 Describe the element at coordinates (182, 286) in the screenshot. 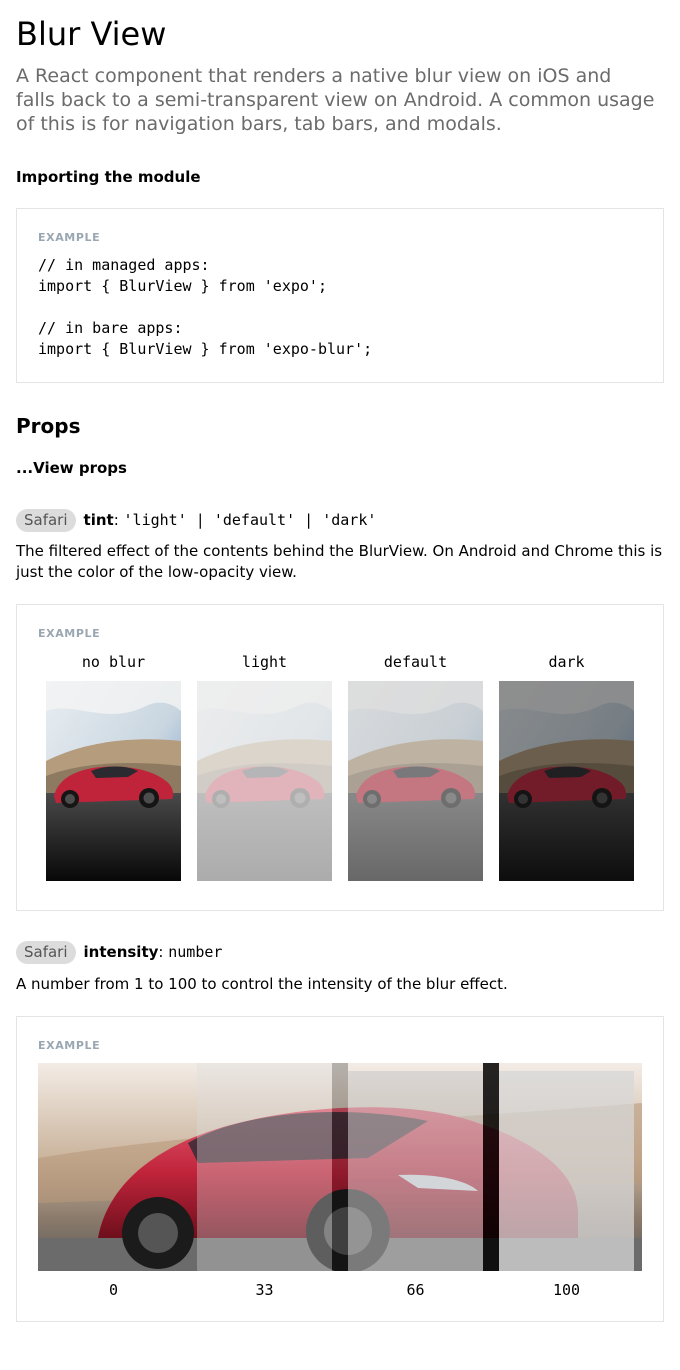

I see `code-line: import { BlurView } from 'expo';` at that location.